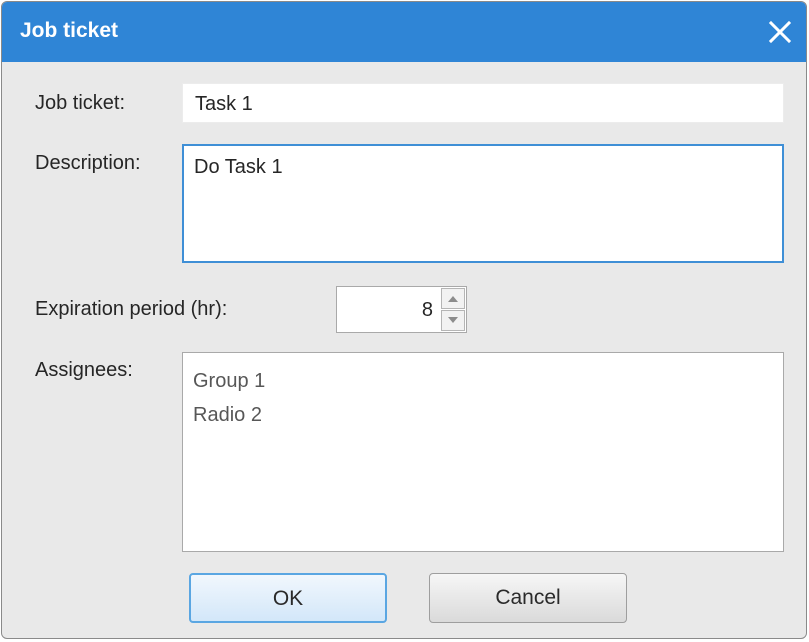  Describe the element at coordinates (483, 103) in the screenshot. I see `job-ticket-input: Task 1` at that location.